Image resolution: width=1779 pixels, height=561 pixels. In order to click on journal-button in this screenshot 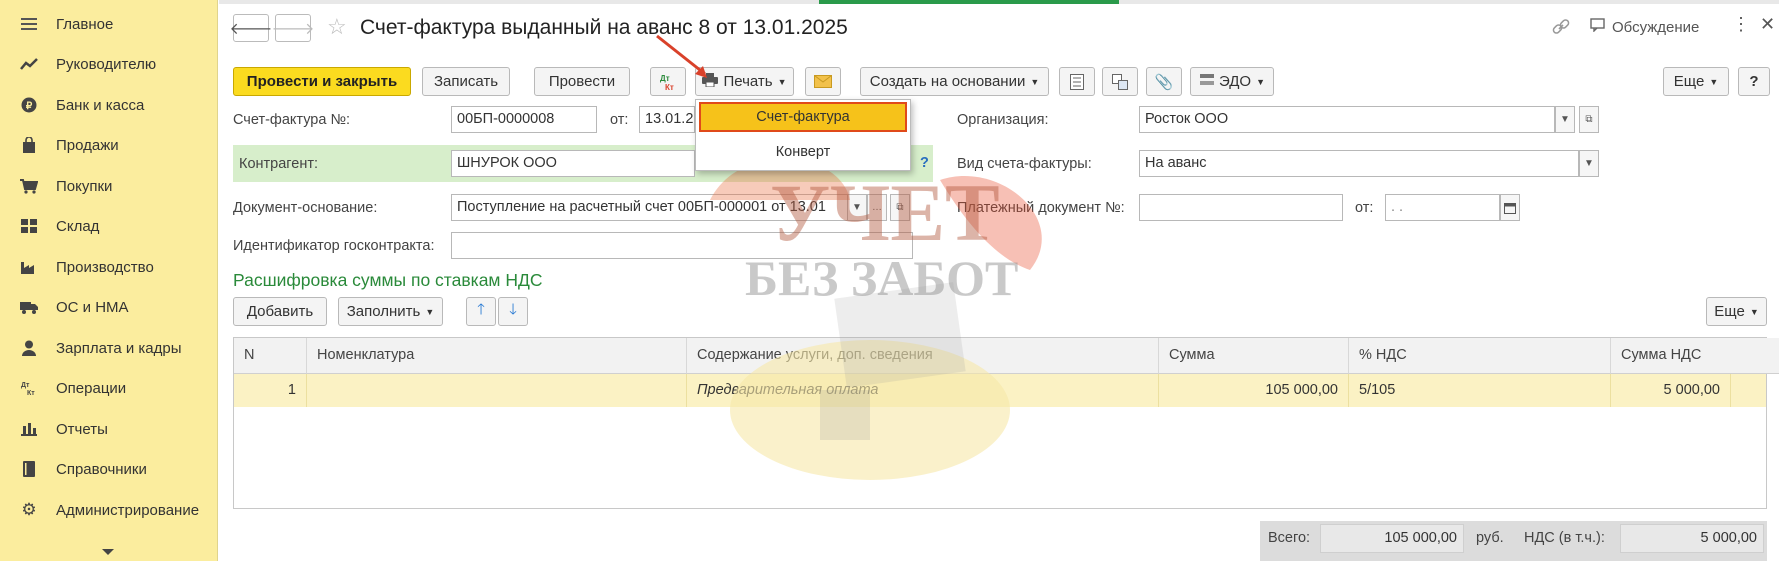, I will do `click(1077, 81)`.